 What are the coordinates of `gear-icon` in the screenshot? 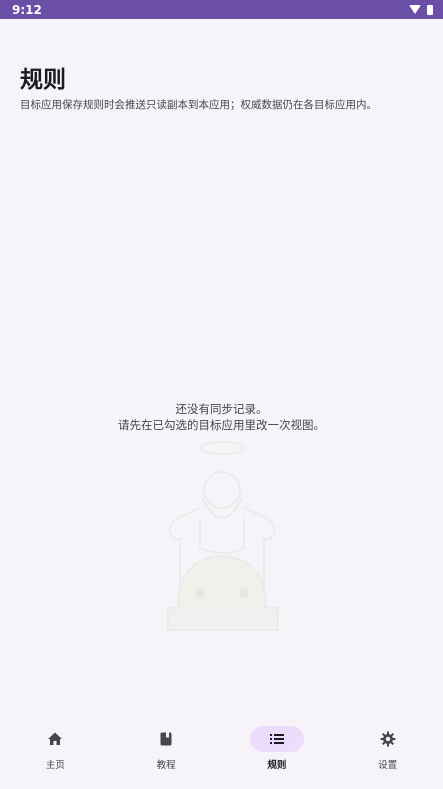 It's located at (388, 739).